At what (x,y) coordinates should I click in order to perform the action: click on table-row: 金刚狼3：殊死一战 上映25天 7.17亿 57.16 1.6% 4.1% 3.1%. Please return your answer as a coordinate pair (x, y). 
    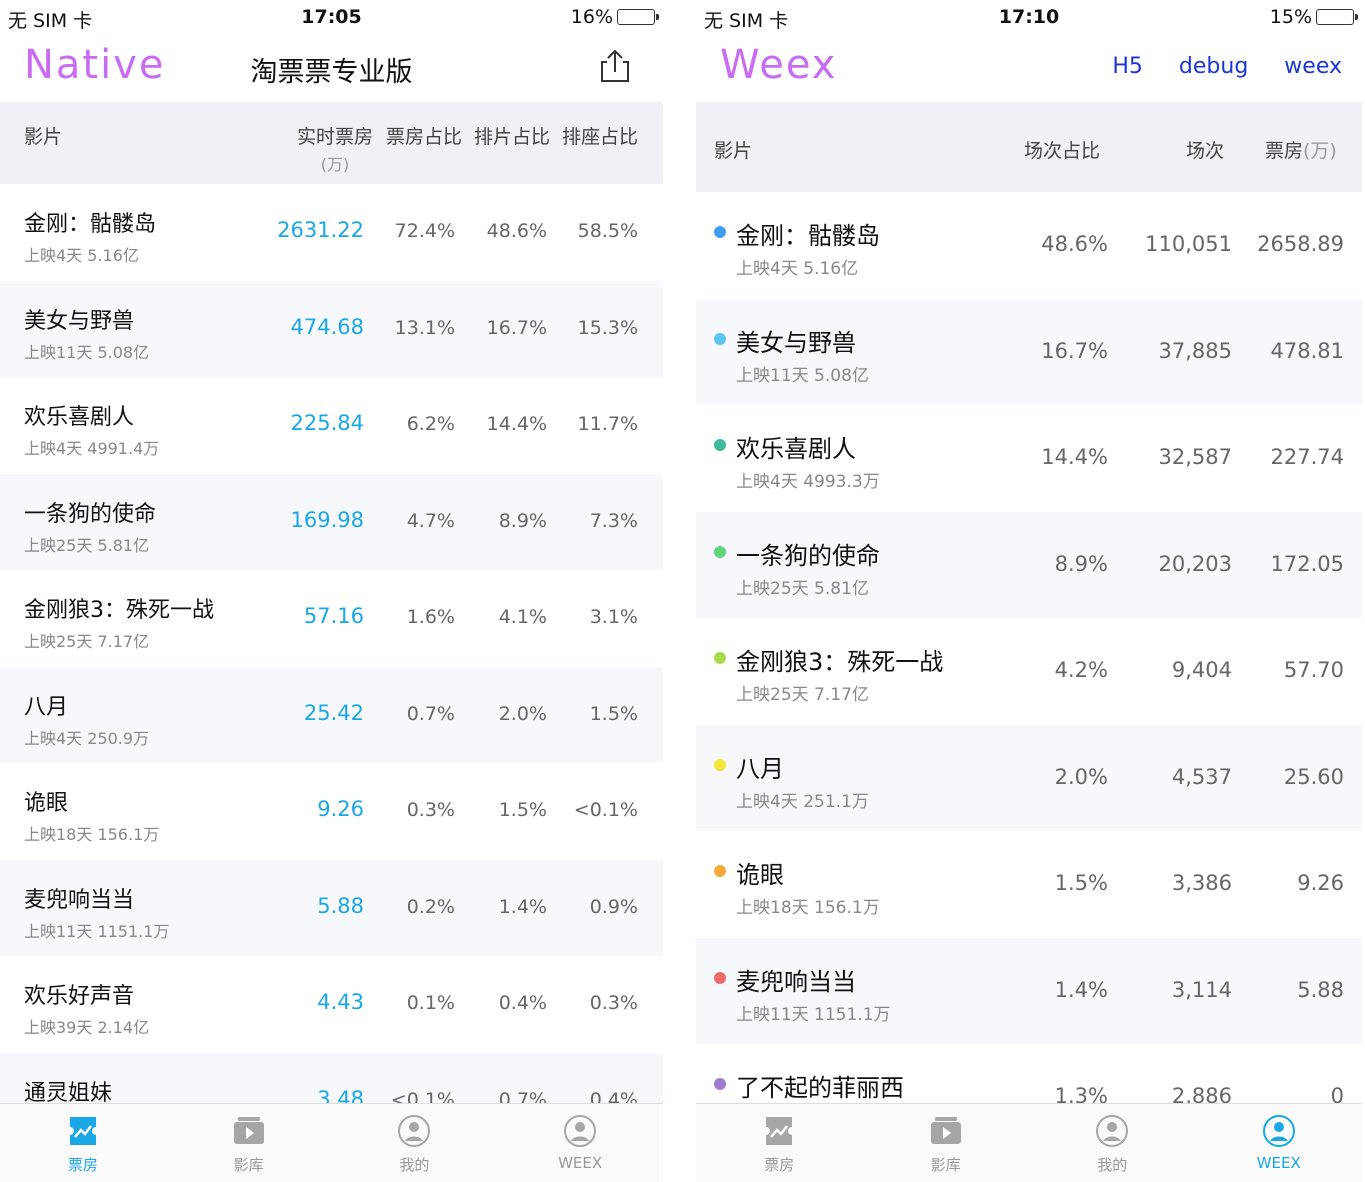
    Looking at the image, I should click on (331, 618).